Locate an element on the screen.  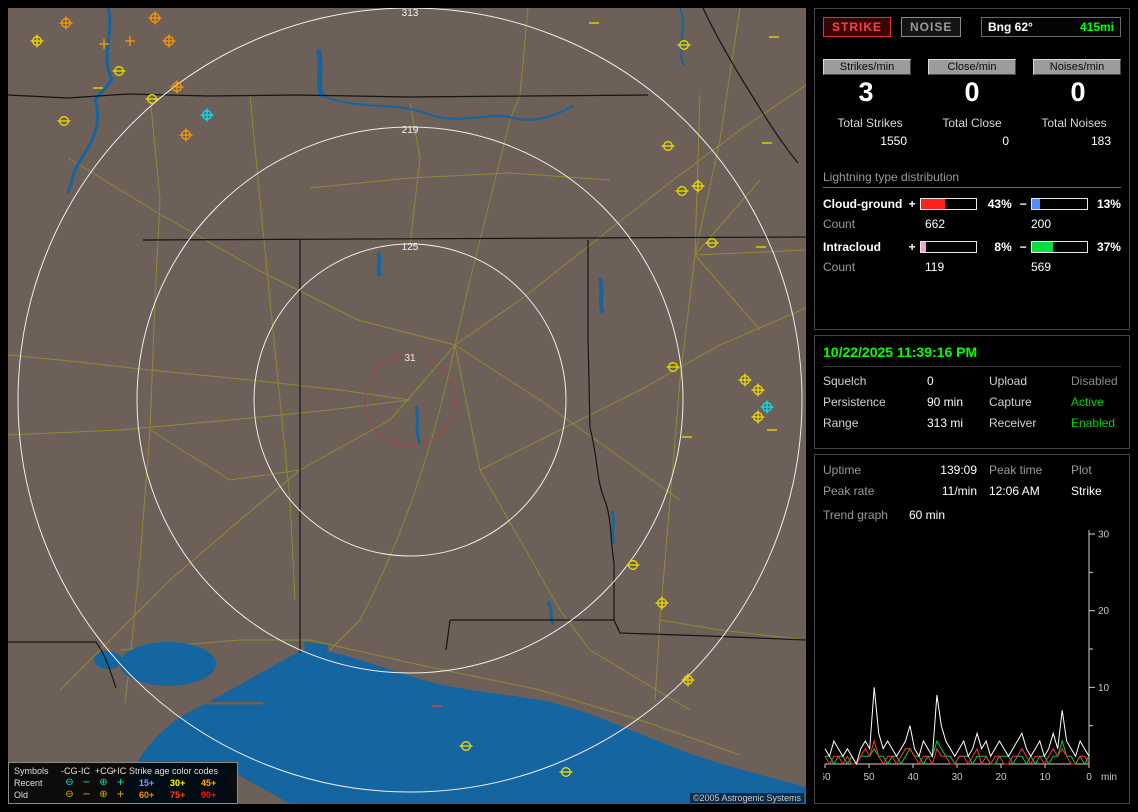
trend-series-strike is located at coordinates (957, 726).